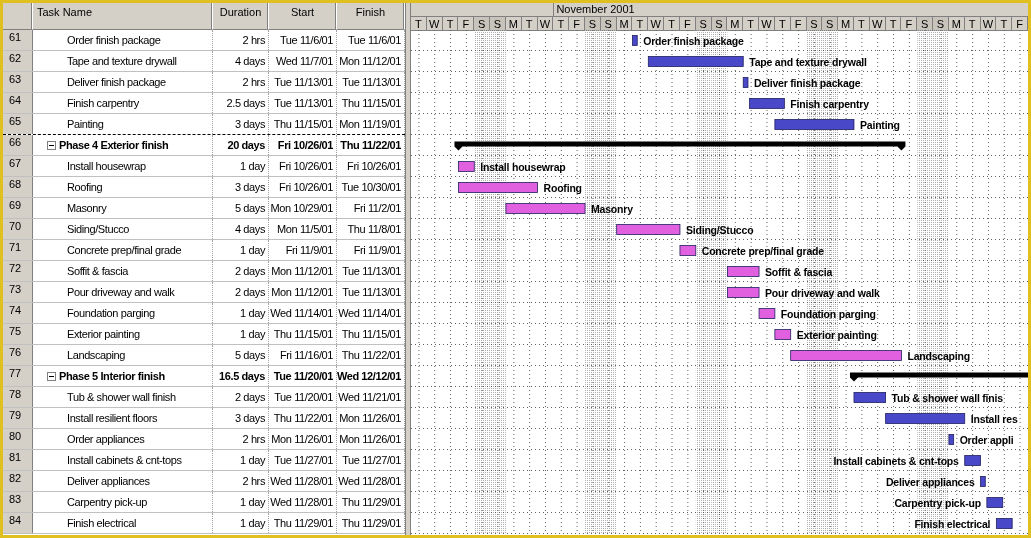  What do you see at coordinates (577, 24) in the screenshot?
I see `day-label: F` at bounding box center [577, 24].